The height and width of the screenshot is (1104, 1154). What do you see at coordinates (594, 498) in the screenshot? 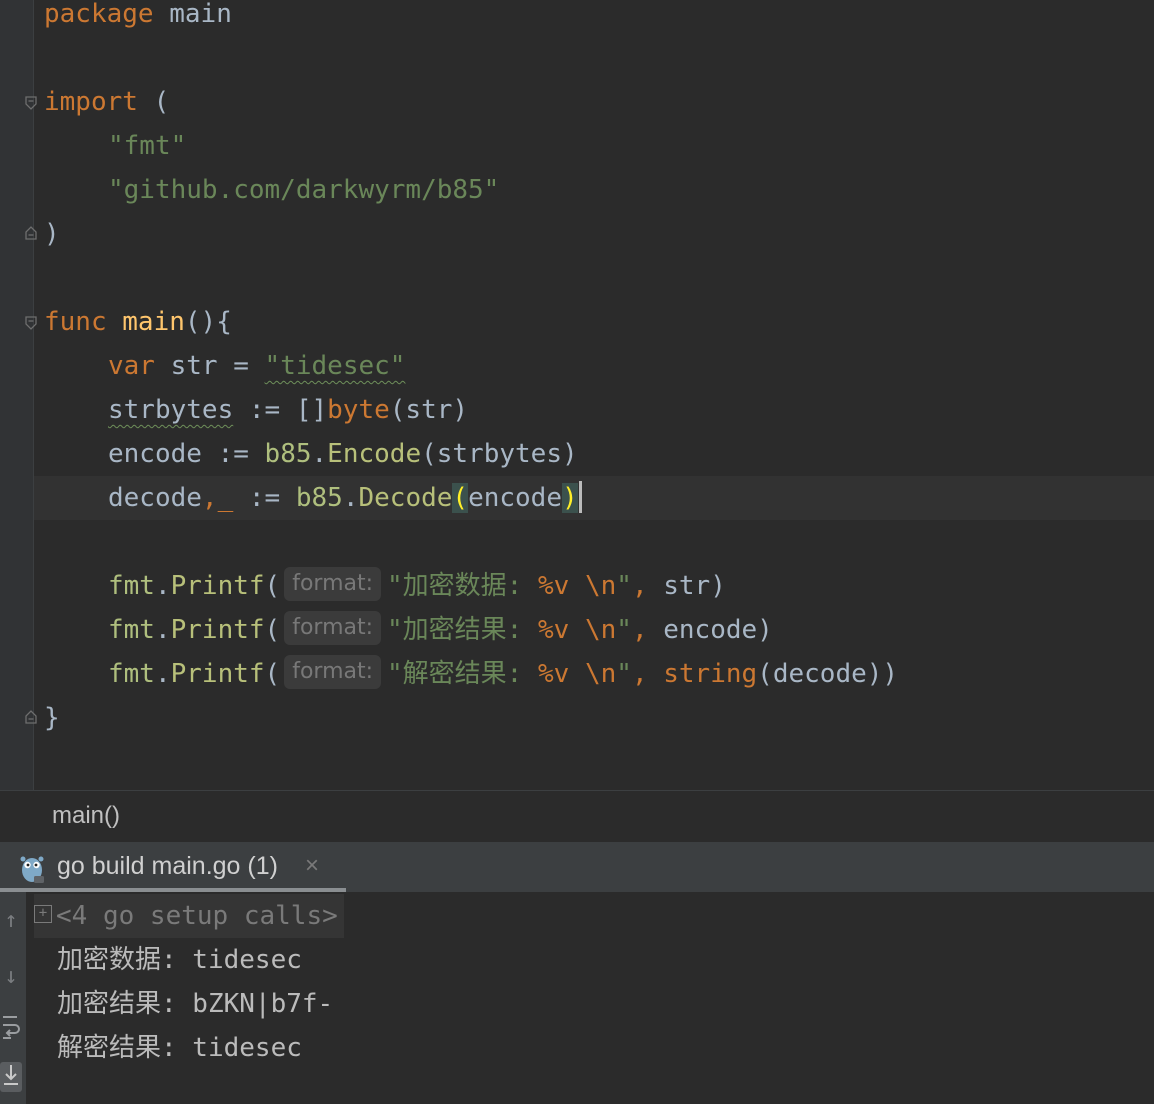
I see `code-line-12-current: decode,_ := b85.Decode(encode)` at bounding box center [594, 498].